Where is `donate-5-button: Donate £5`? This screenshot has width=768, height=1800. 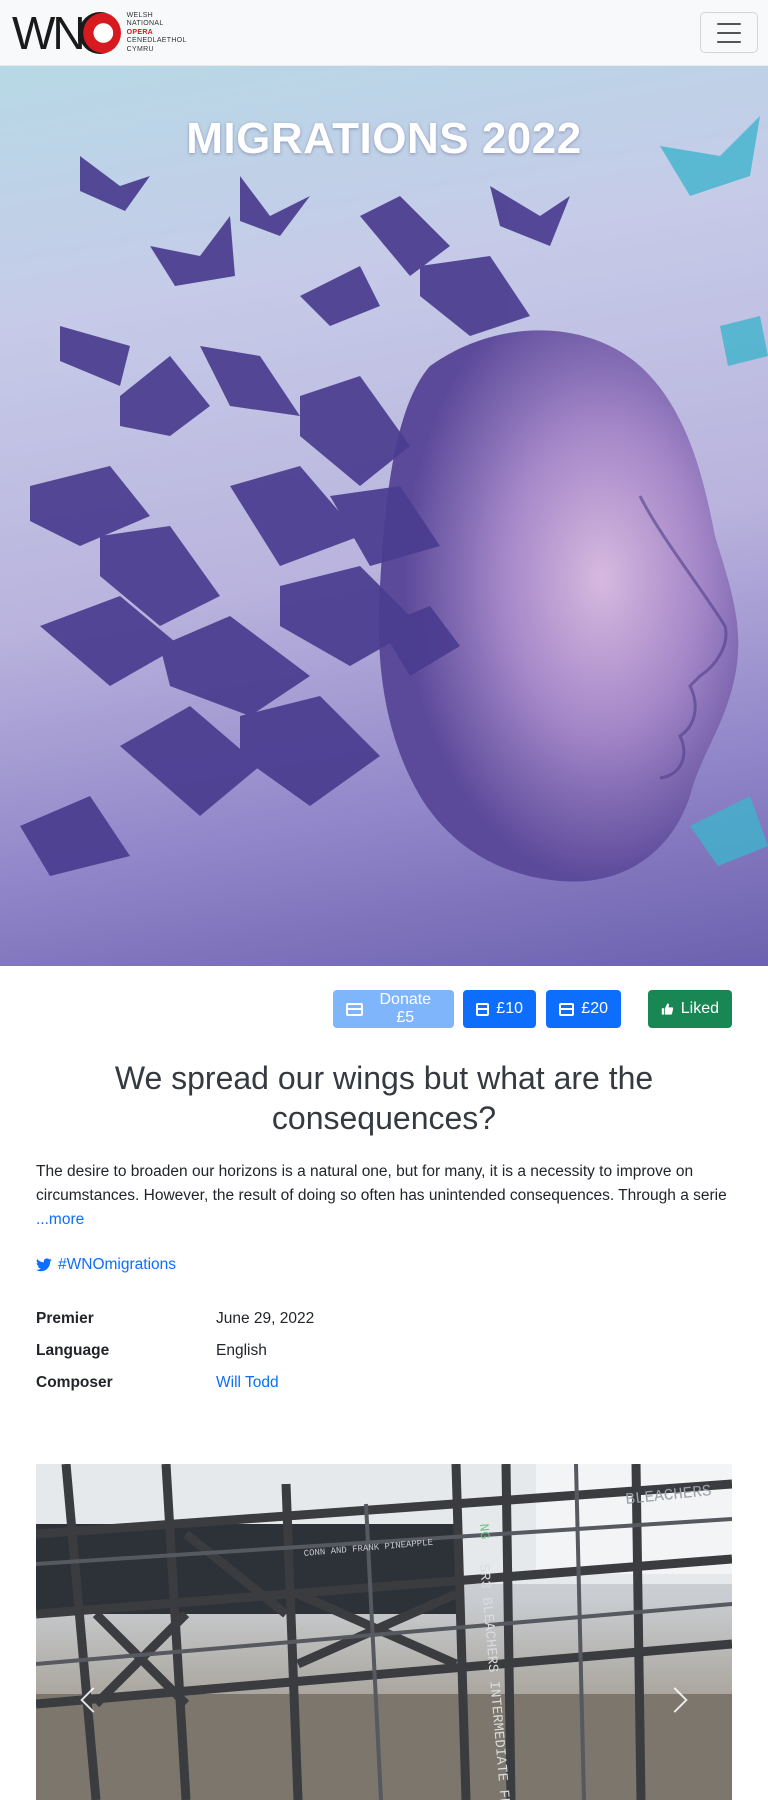 donate-5-button: Donate £5 is located at coordinates (393, 1009).